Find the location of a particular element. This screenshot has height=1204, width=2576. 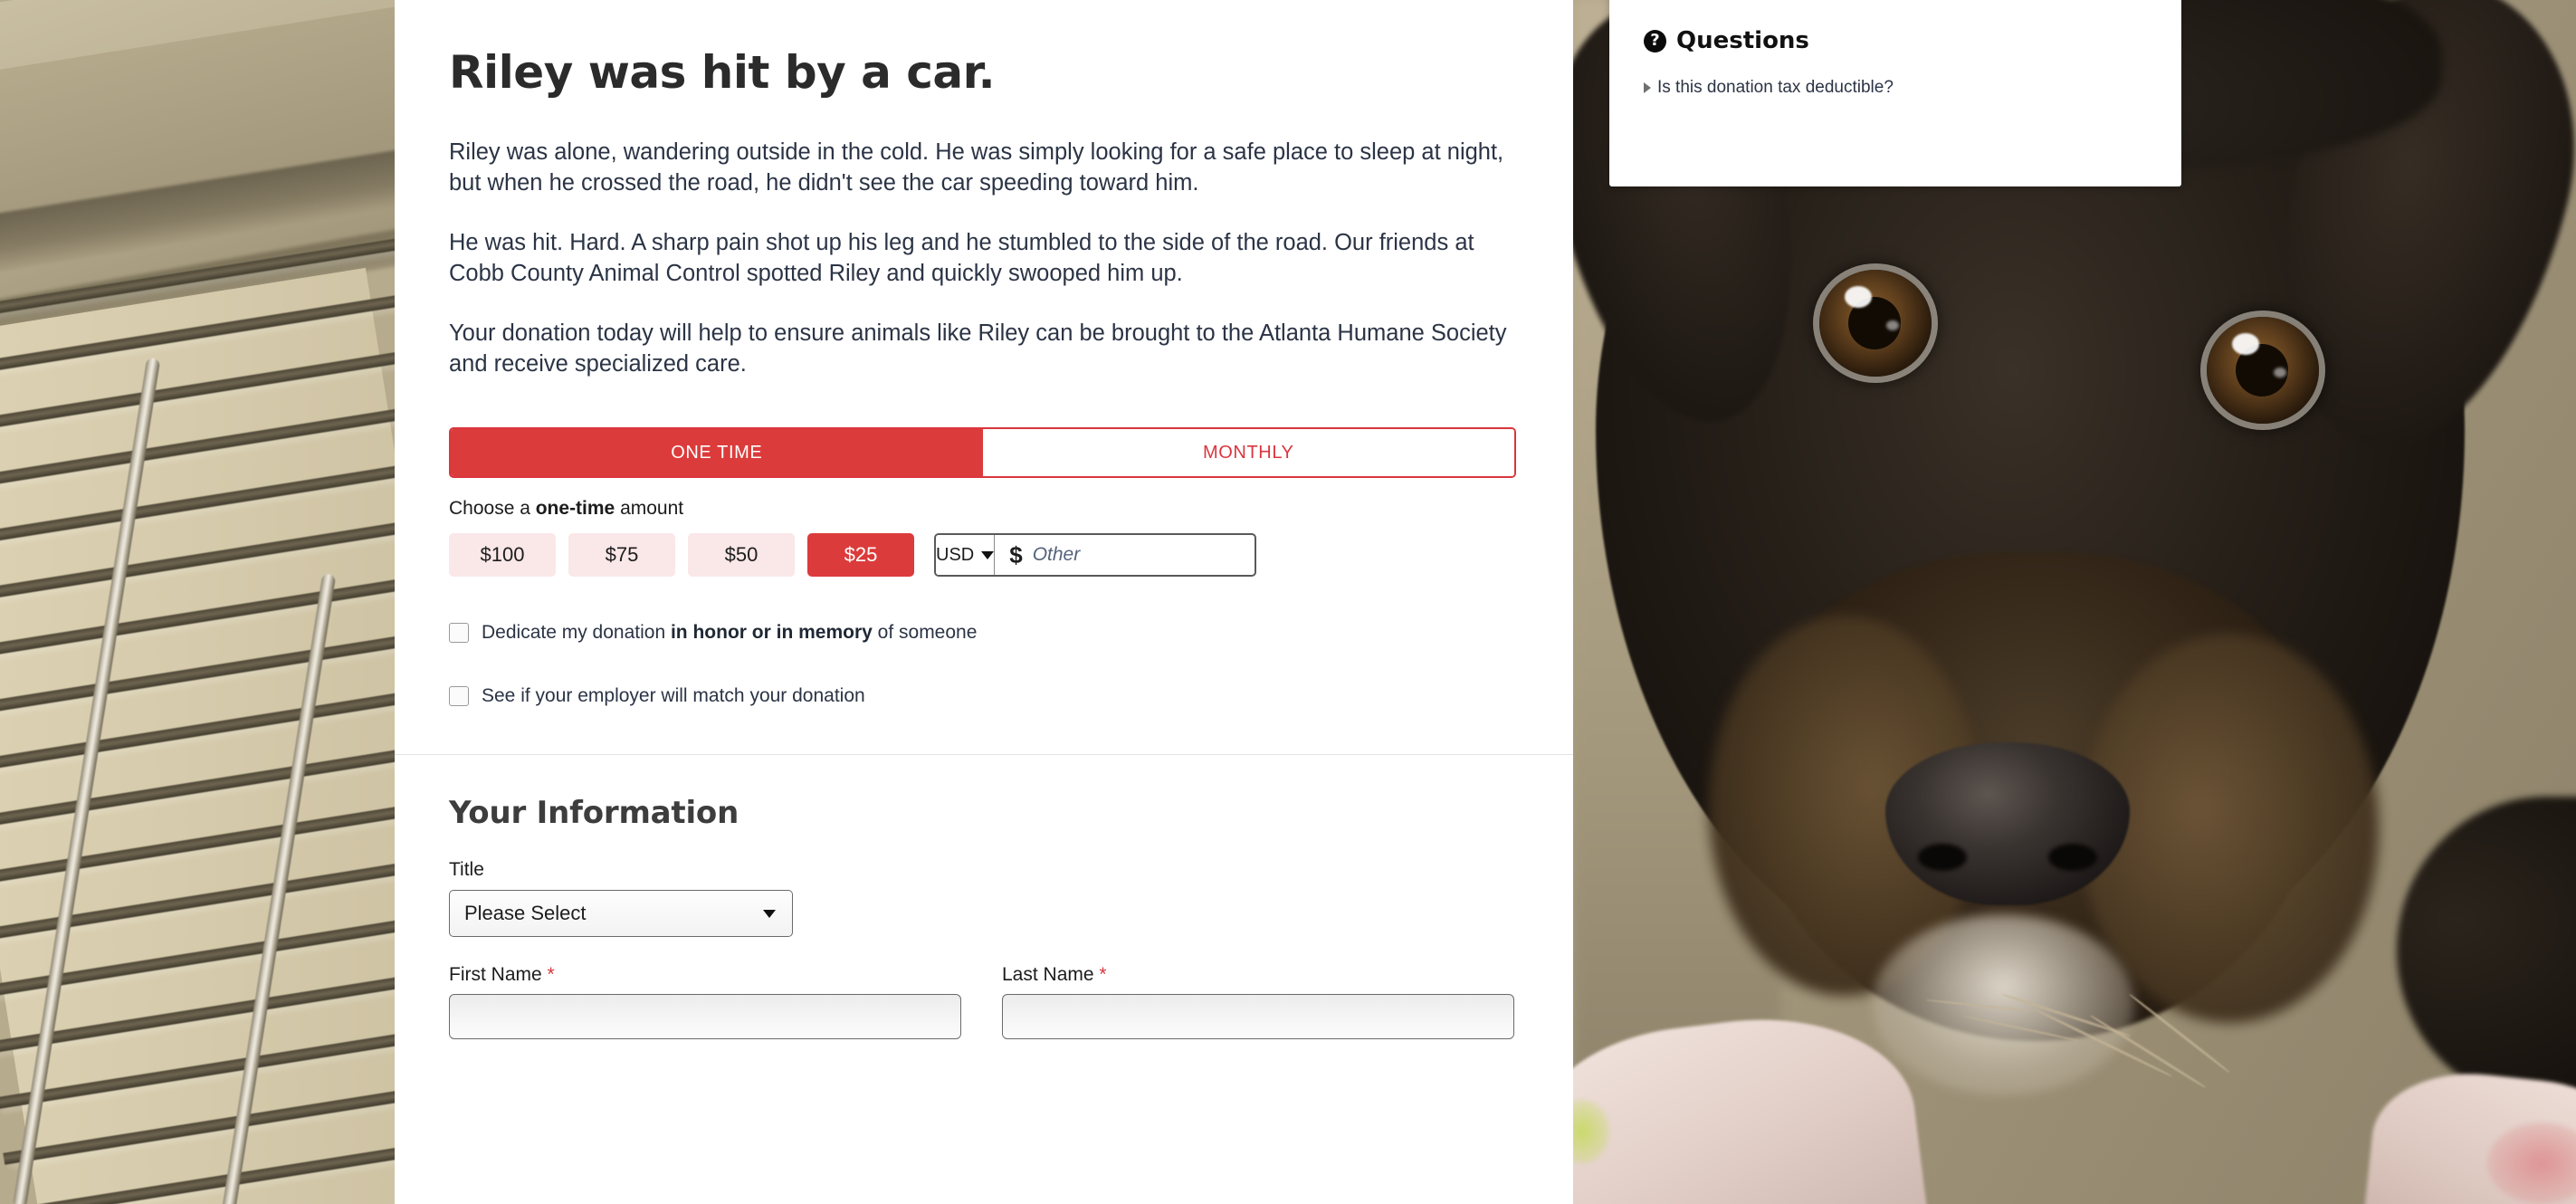

other-amount-group: USD $ is located at coordinates (1095, 555).